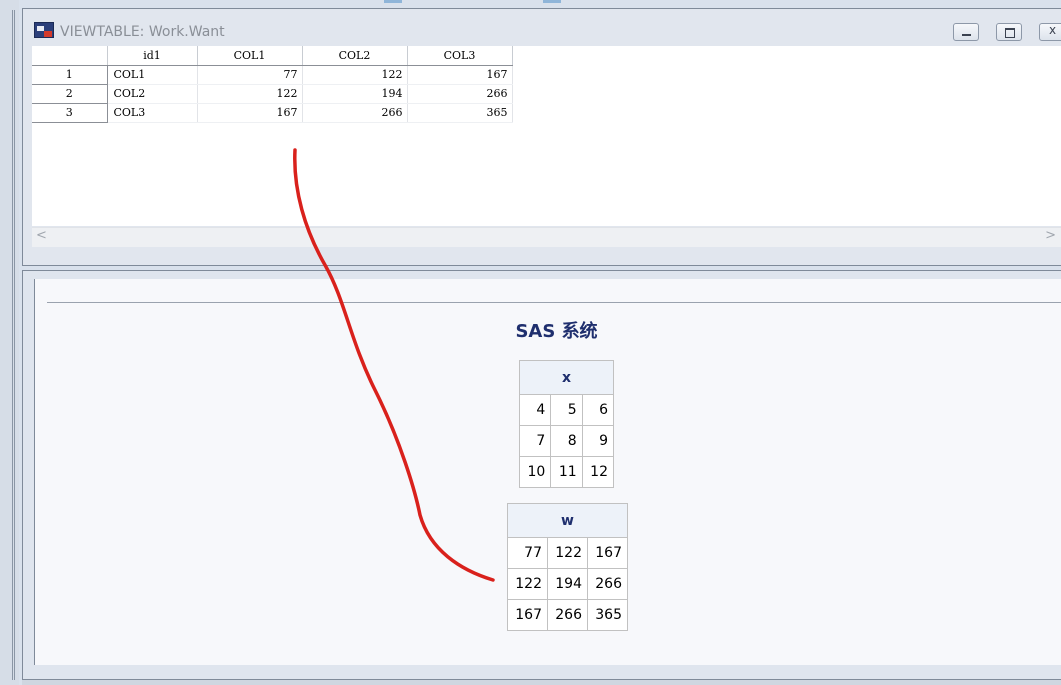  Describe the element at coordinates (9, 342) in the screenshot. I see `left-panel-strip` at that location.